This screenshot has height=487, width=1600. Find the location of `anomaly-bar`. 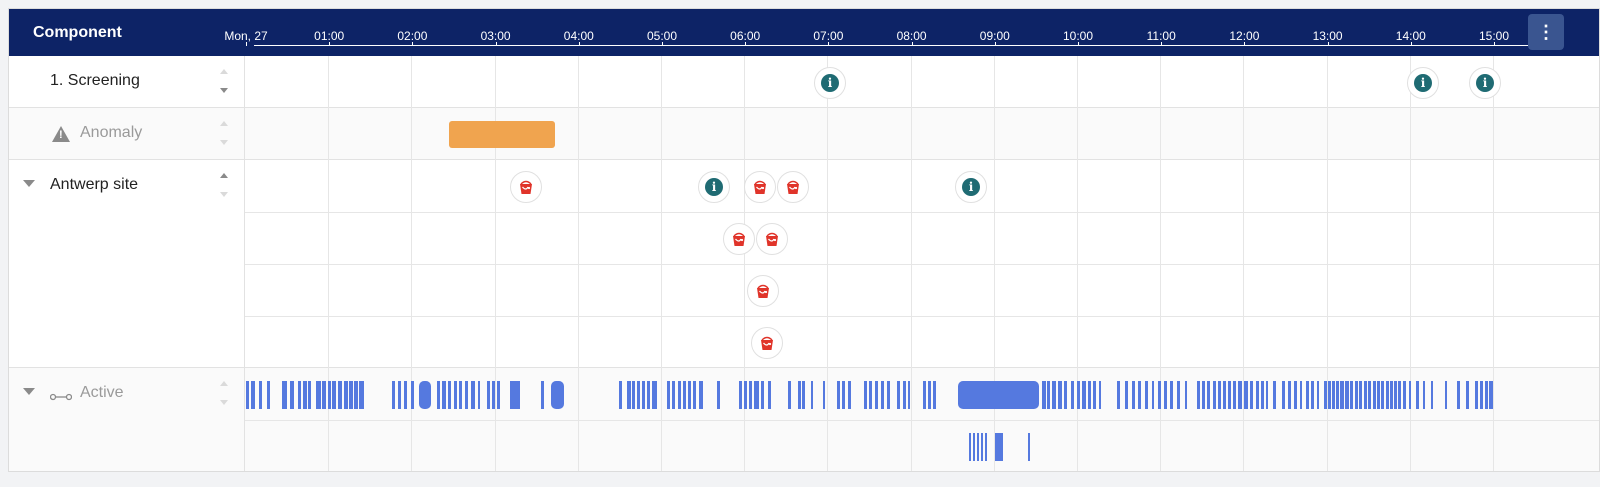

anomaly-bar is located at coordinates (502, 134).